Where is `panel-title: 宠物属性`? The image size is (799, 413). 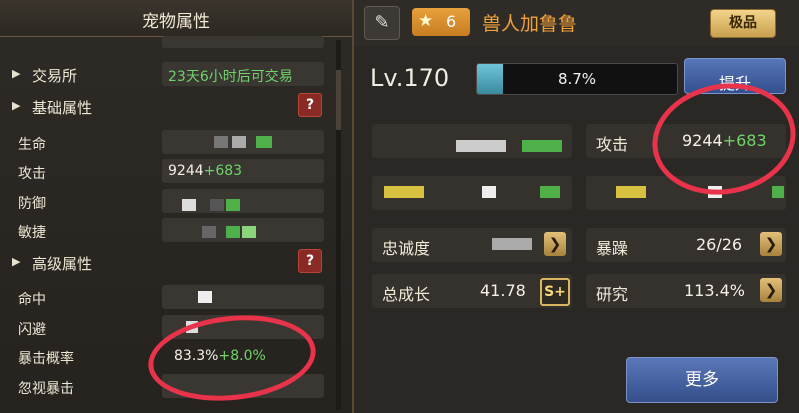
panel-title: 宠物属性 is located at coordinates (176, 22).